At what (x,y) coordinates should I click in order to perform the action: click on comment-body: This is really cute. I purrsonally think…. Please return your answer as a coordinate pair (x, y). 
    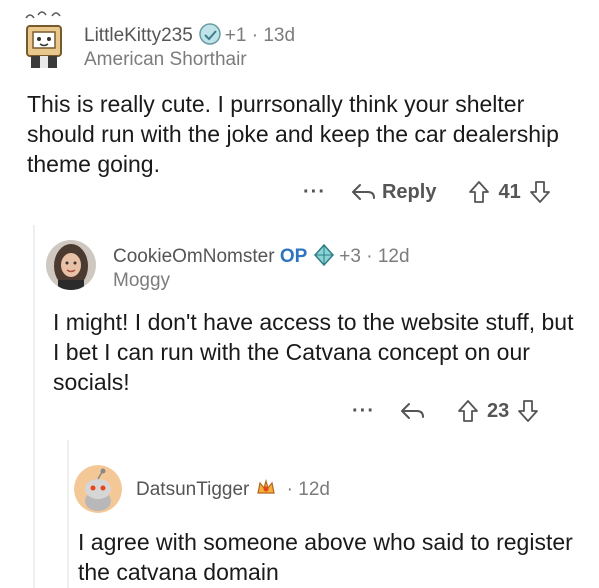
    Looking at the image, I should click on (293, 134).